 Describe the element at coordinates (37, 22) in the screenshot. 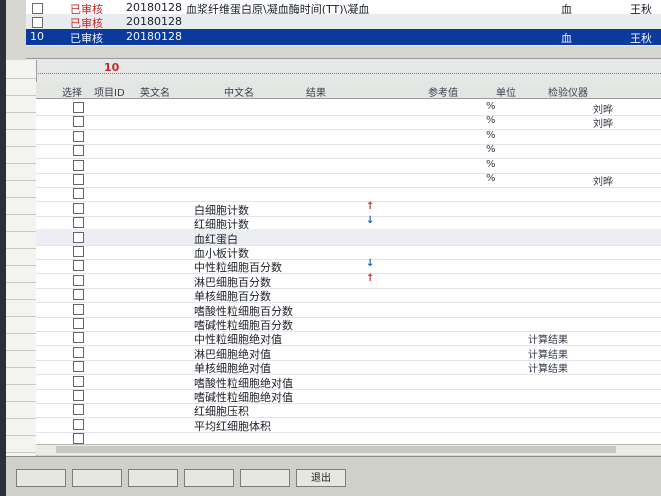

I see `sample-row-2-checkbox` at that location.